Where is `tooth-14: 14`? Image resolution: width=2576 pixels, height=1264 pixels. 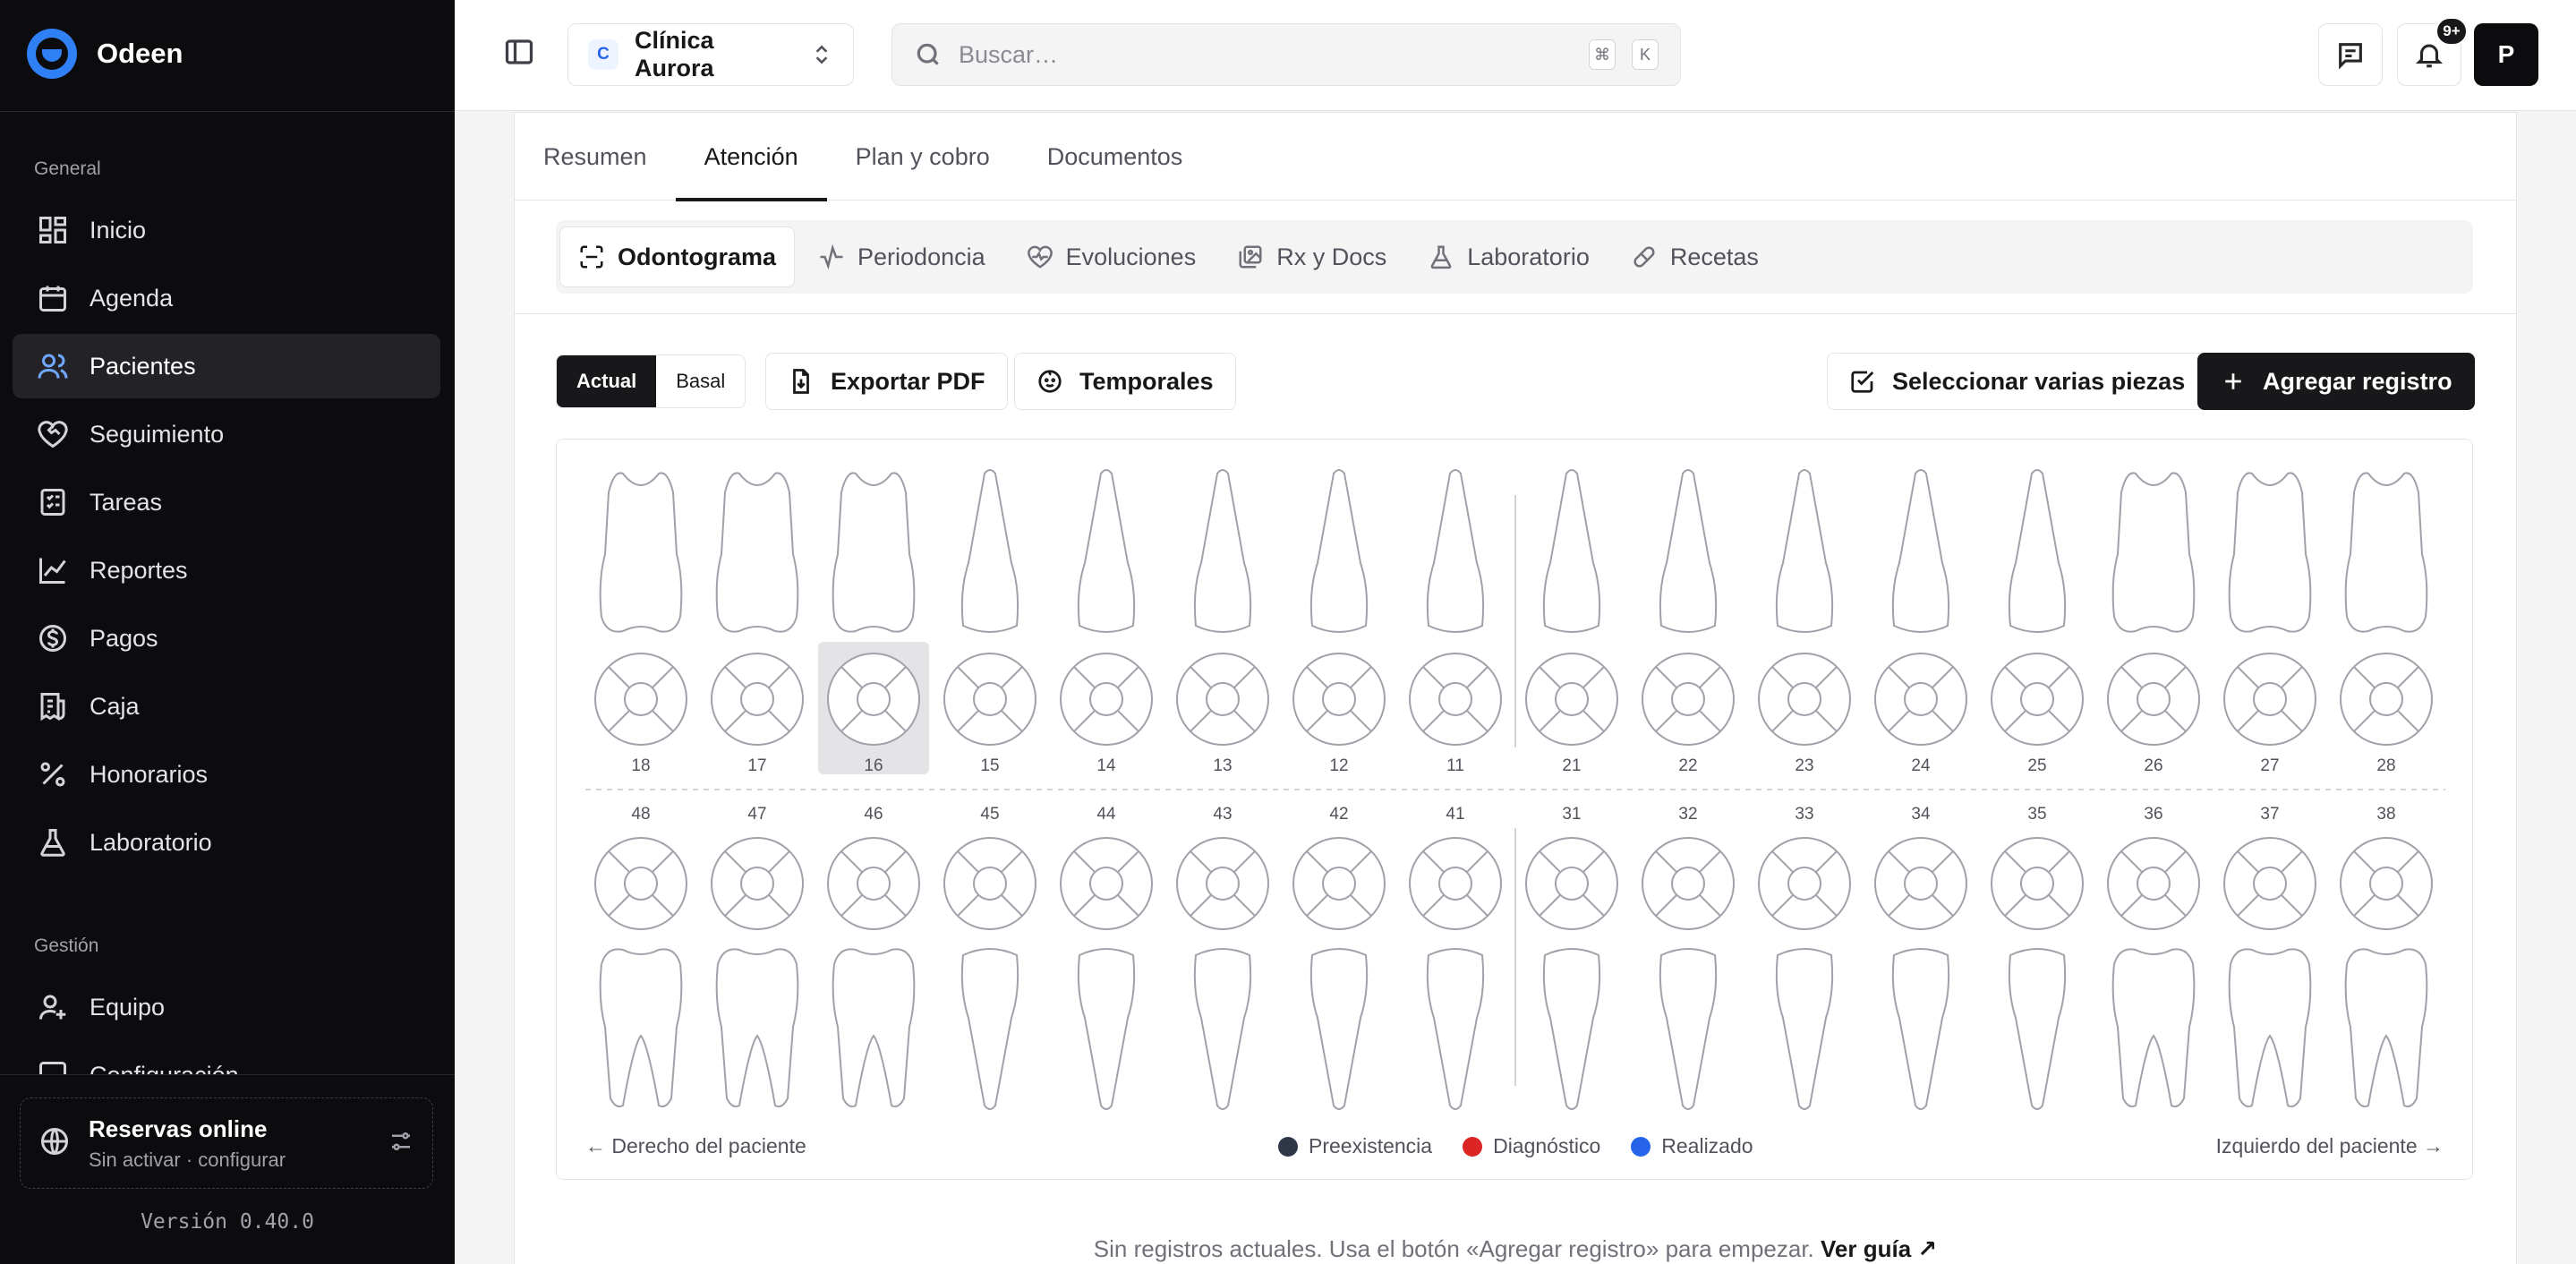 tooth-14: 14 is located at coordinates (1106, 622).